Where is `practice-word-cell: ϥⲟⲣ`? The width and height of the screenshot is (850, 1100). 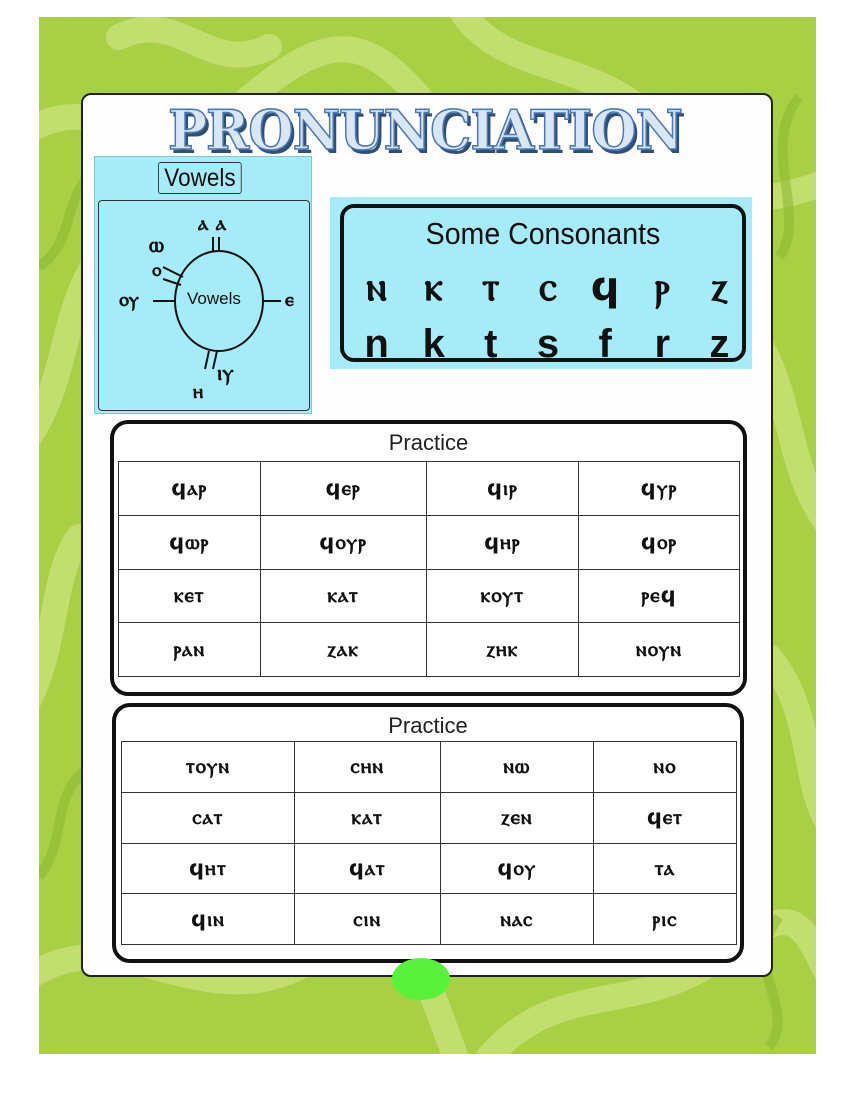
practice-word-cell: ϥⲟⲣ is located at coordinates (659, 542).